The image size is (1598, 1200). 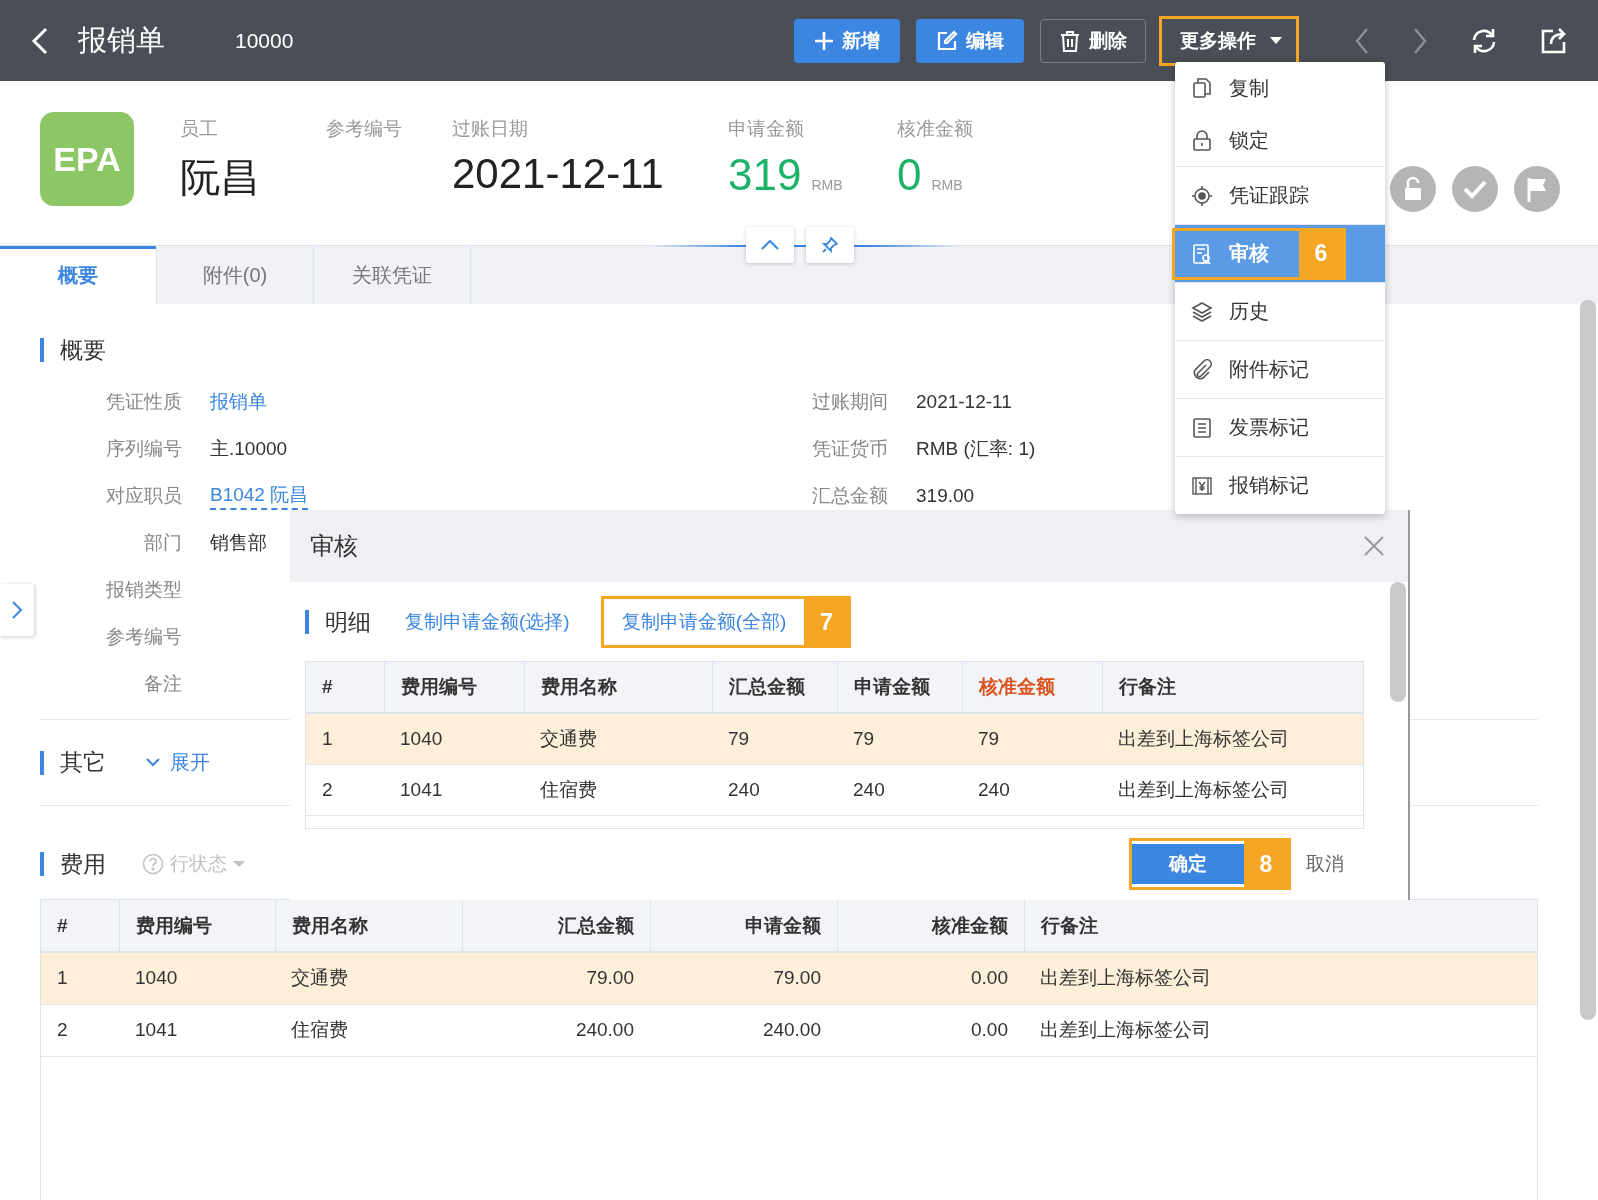 I want to click on section-title: 其它, so click(x=83, y=762).